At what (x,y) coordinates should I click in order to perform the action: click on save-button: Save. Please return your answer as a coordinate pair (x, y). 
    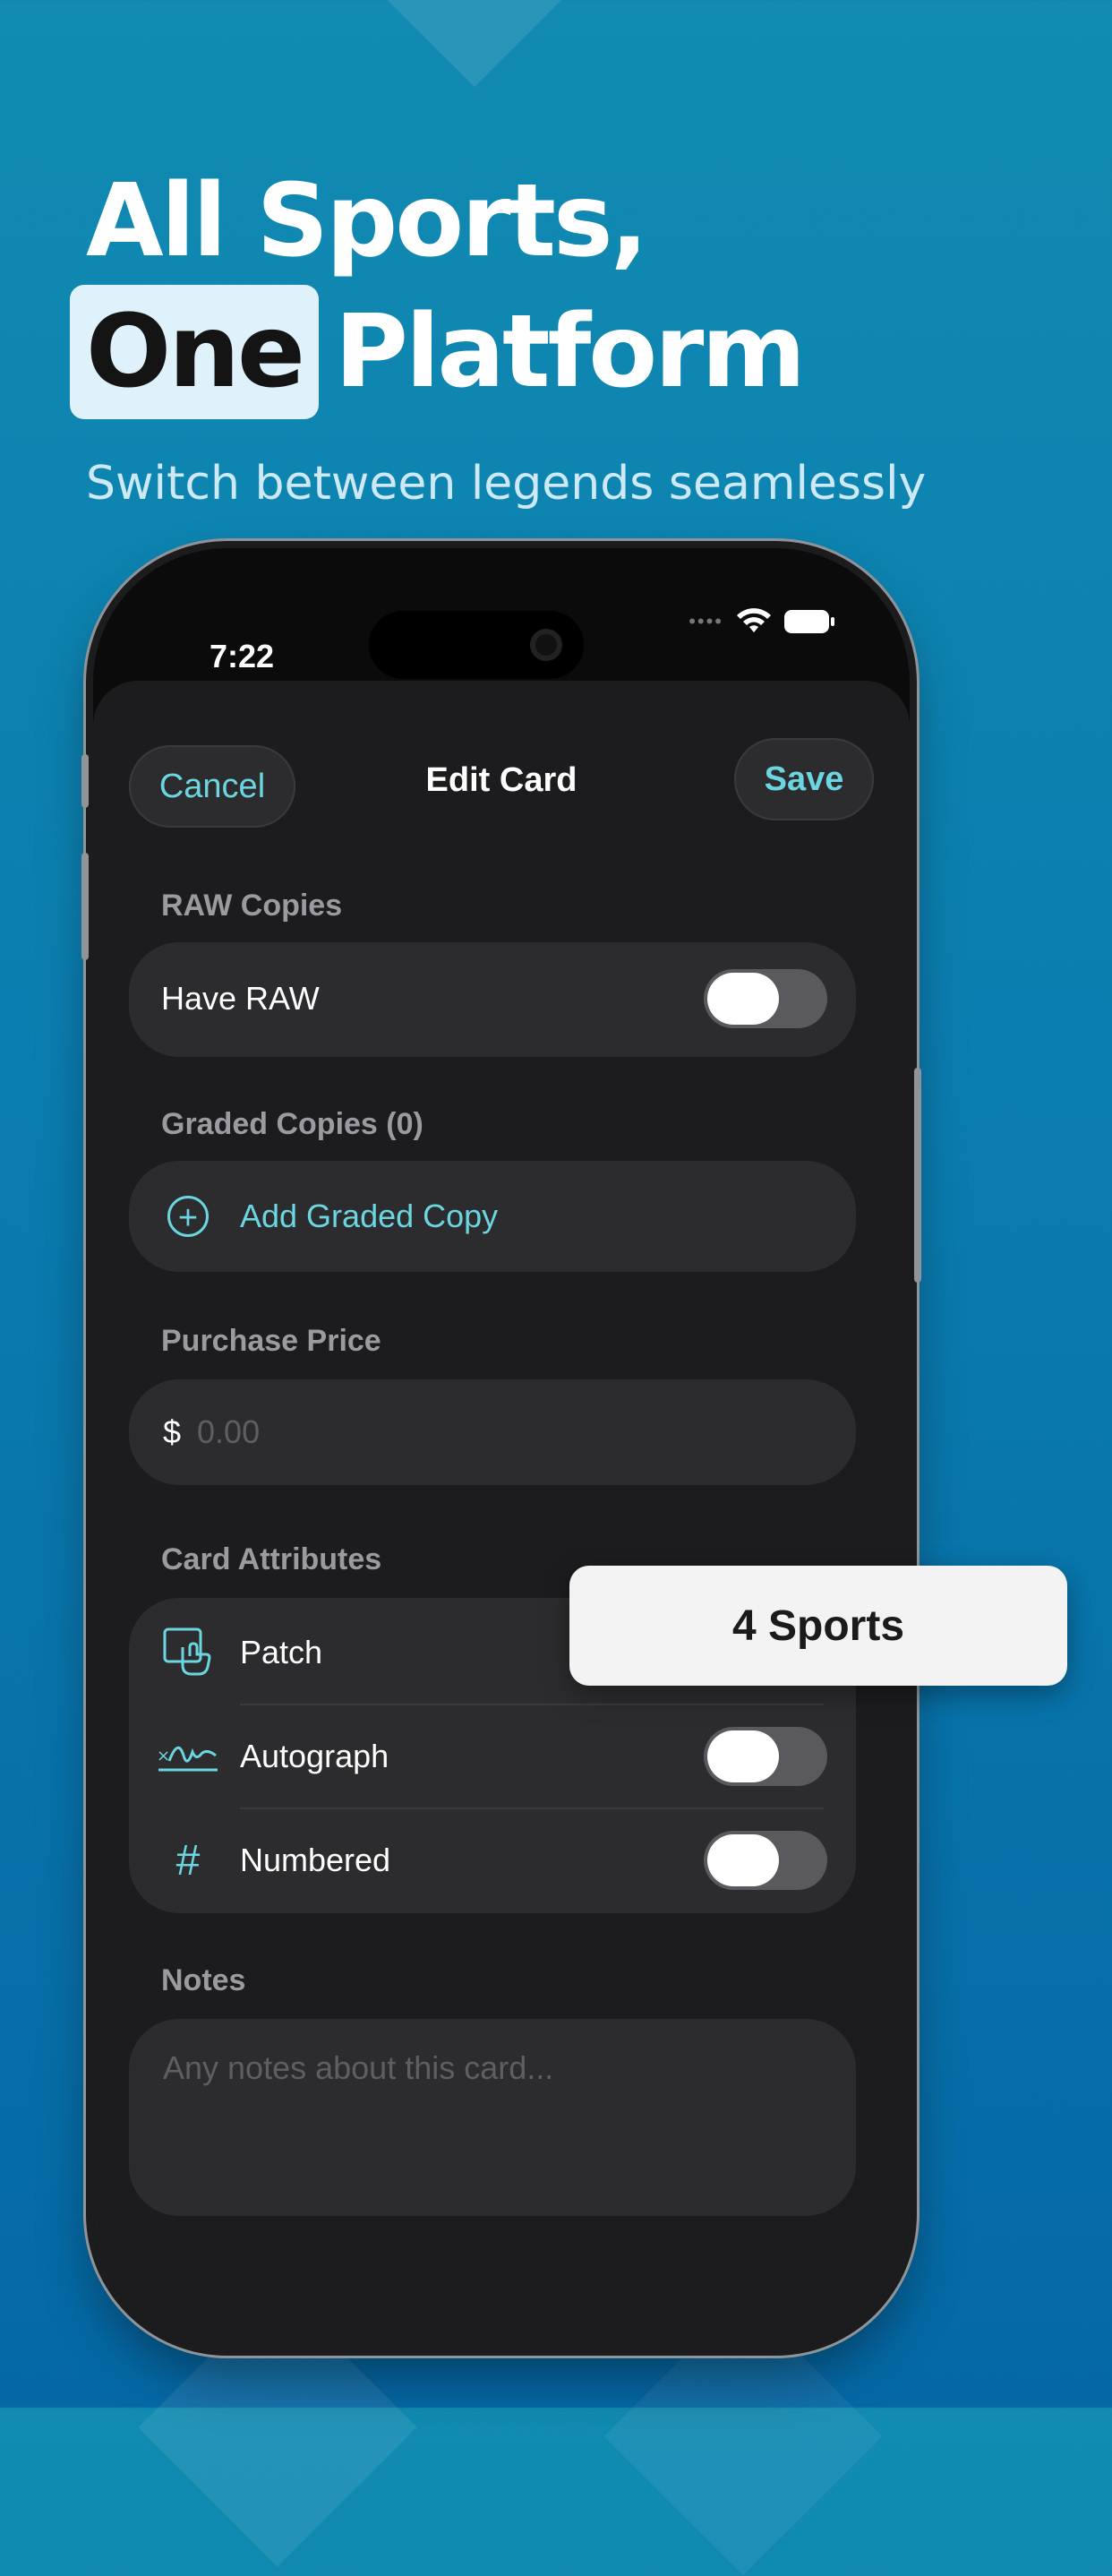
    Looking at the image, I should click on (804, 779).